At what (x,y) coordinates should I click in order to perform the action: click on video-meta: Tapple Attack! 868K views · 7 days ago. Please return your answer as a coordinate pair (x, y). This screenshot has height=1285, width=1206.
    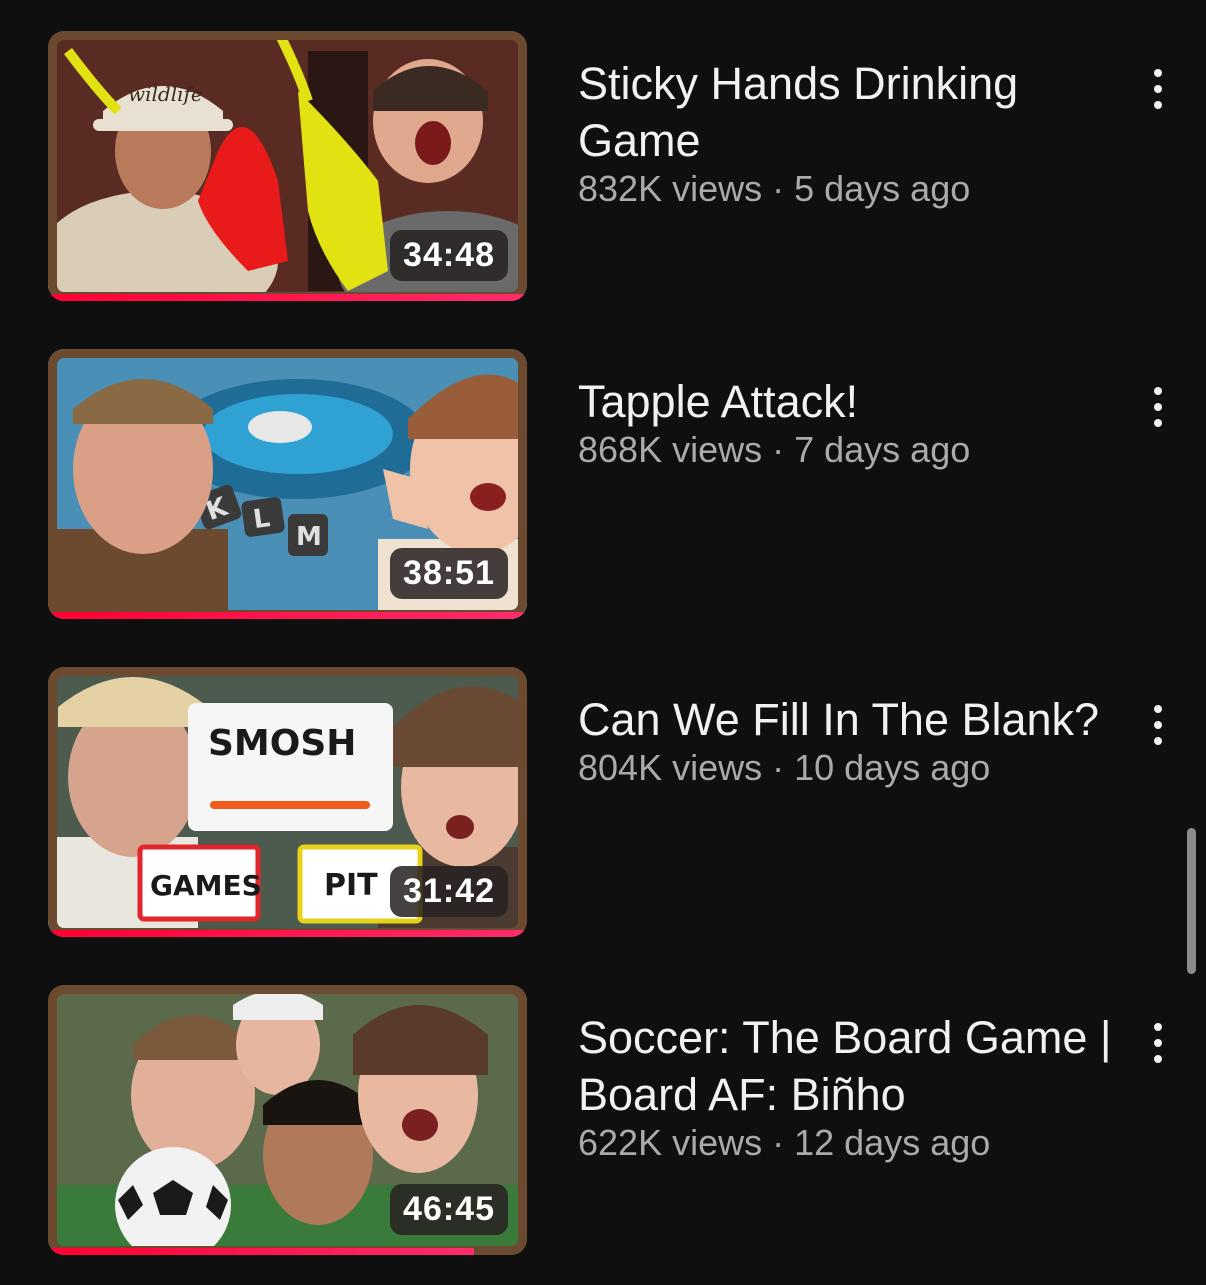
    Looking at the image, I should click on (848, 421).